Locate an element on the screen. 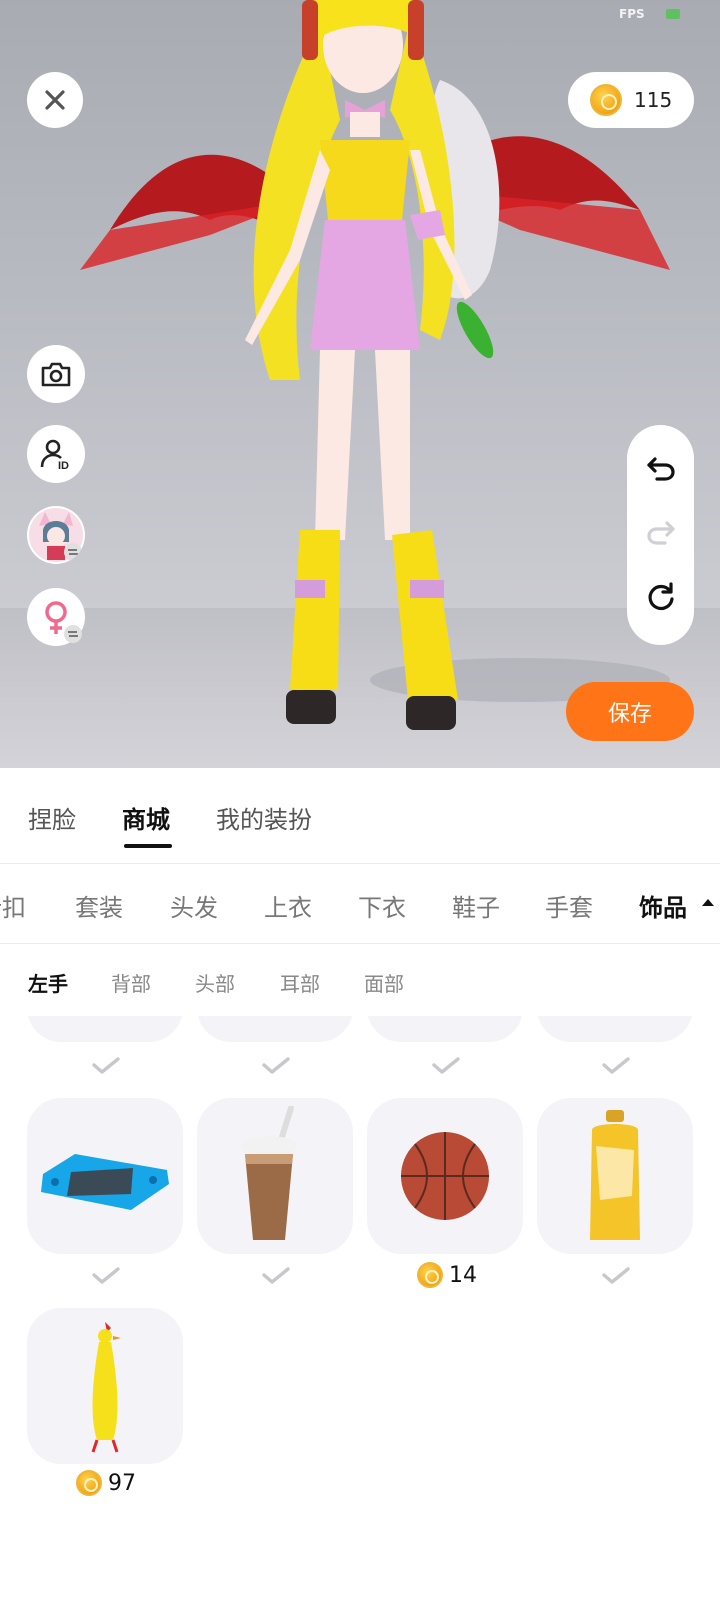 This screenshot has height=1600, width=720. history-controls is located at coordinates (660, 535).